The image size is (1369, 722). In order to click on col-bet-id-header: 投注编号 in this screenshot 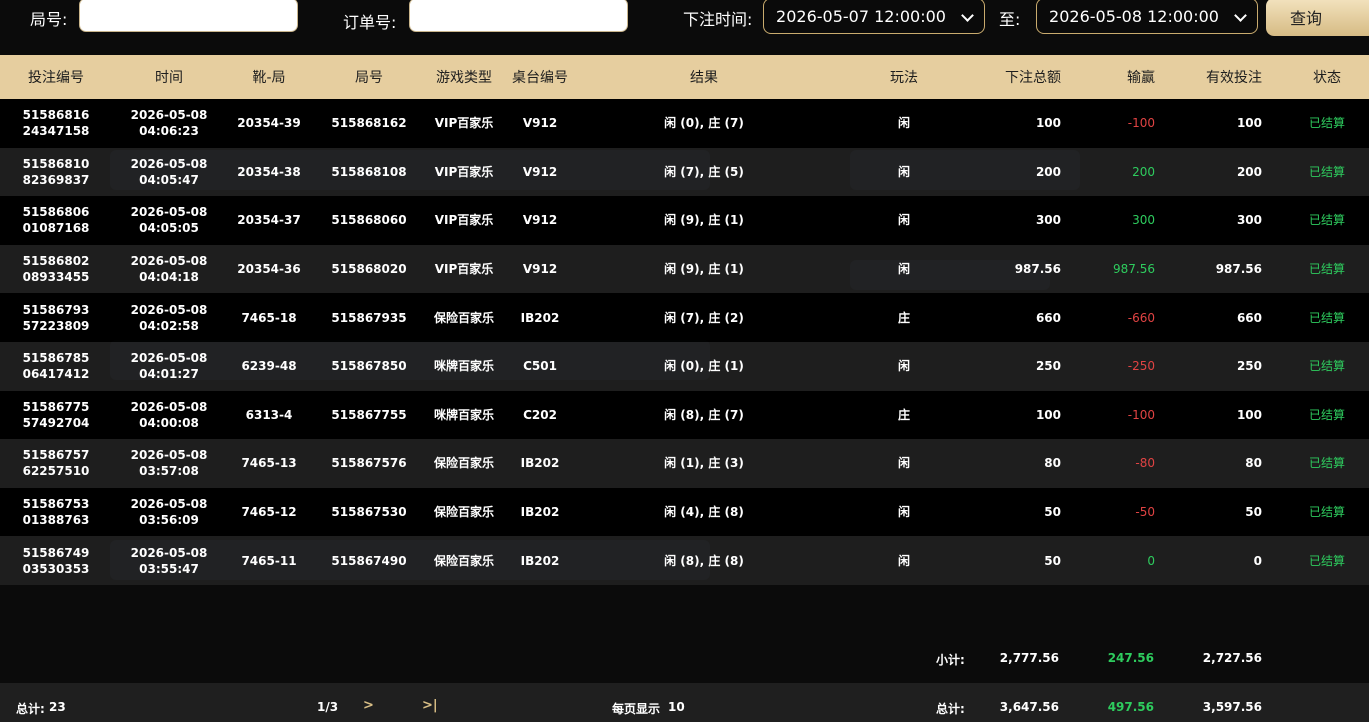, I will do `click(56, 77)`.